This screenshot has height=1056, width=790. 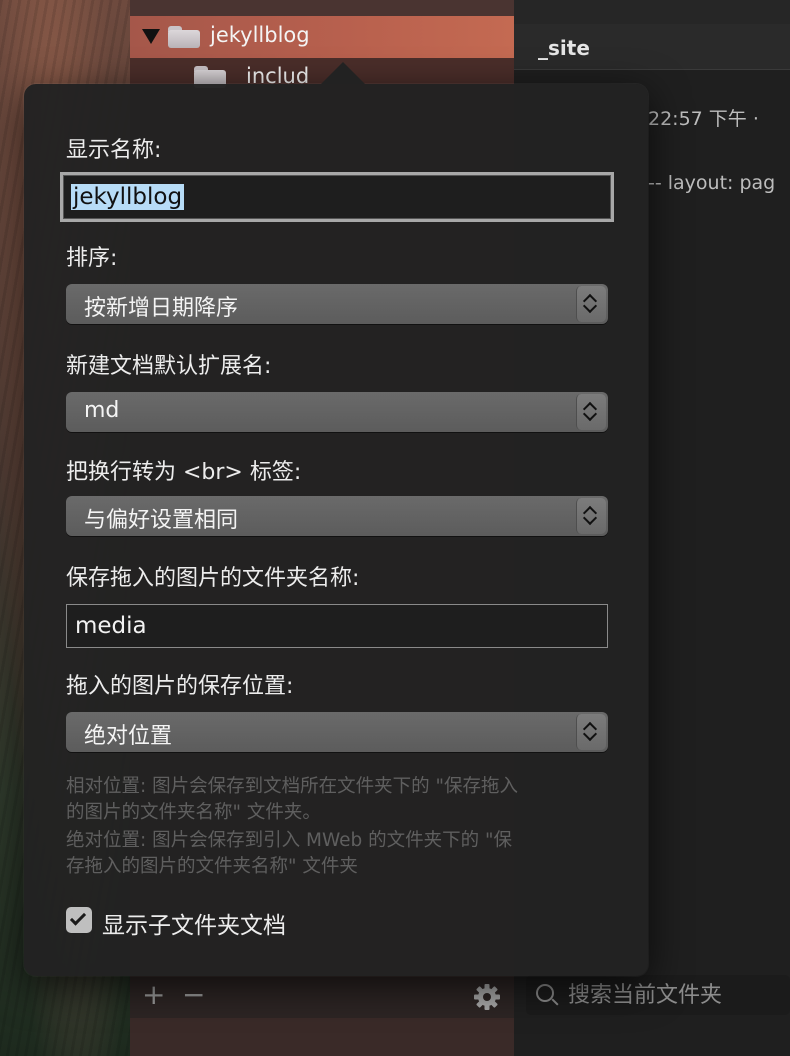 What do you see at coordinates (337, 516) in the screenshot?
I see `br-conversion-popup: 与偏好设置相同` at bounding box center [337, 516].